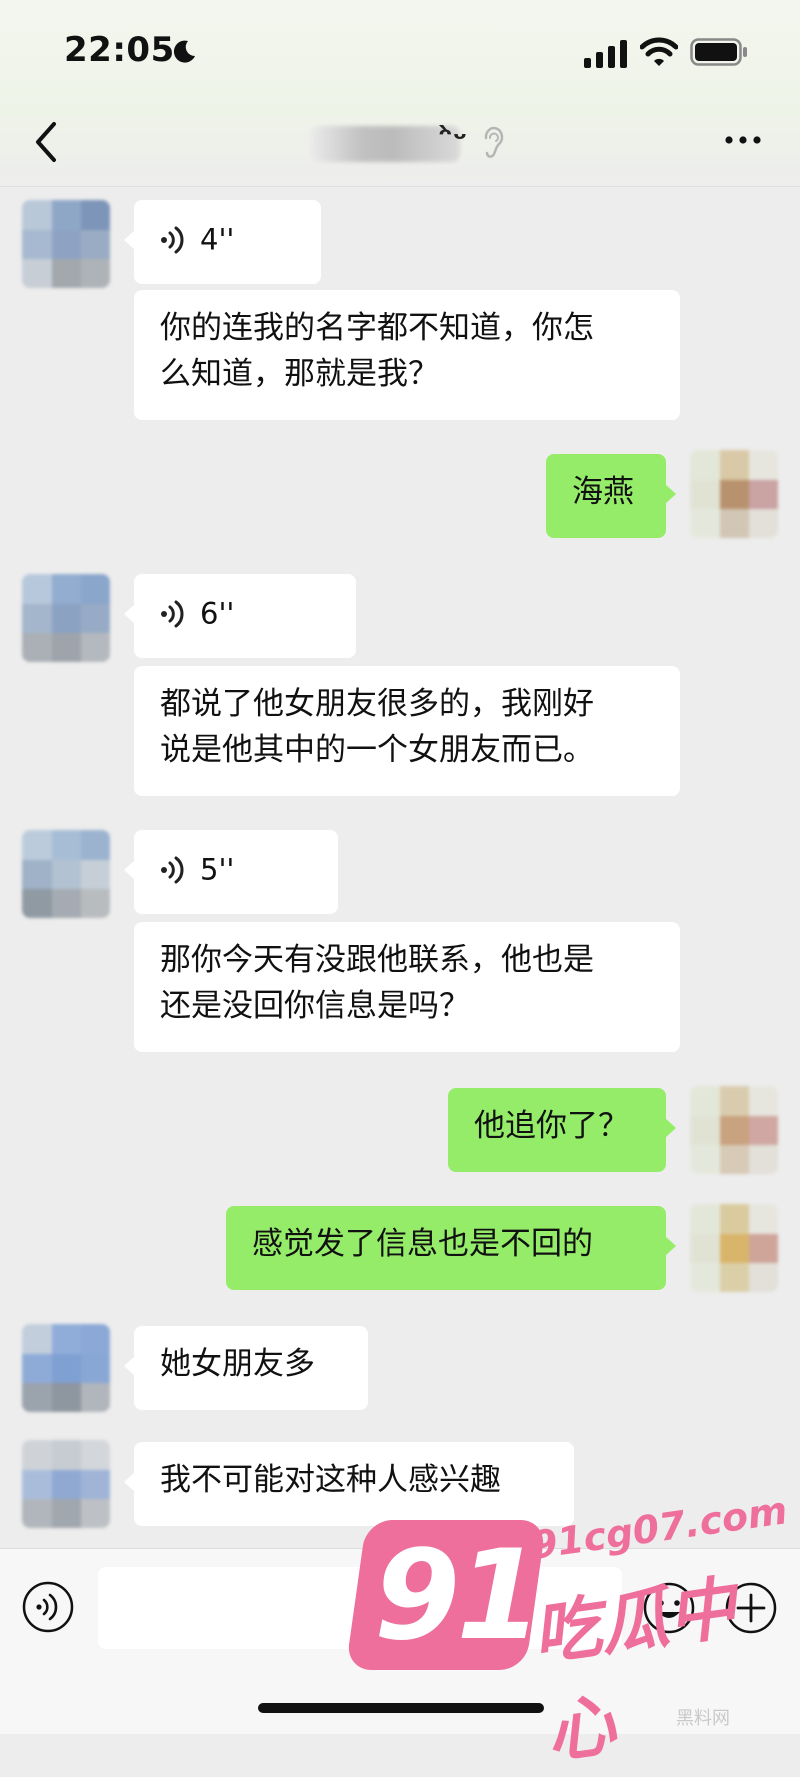  I want to click on moon-icon, so click(184, 51).